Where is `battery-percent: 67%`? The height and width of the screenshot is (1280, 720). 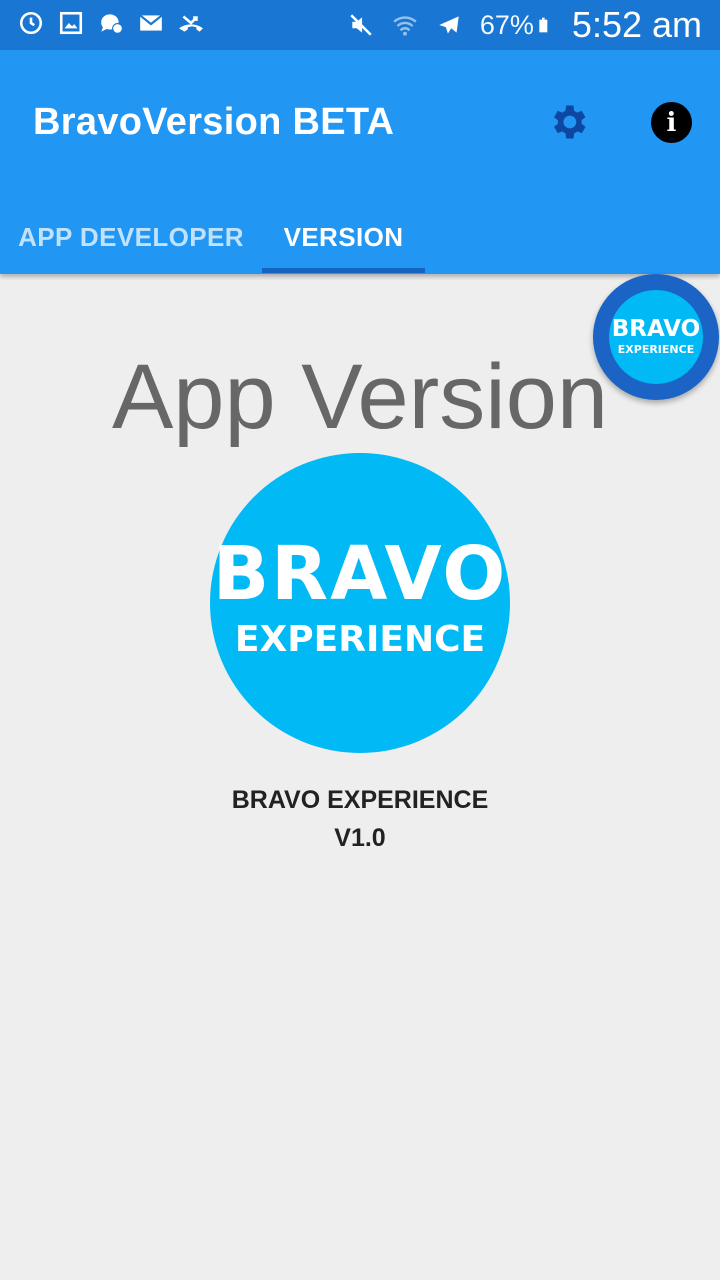
battery-percent: 67% is located at coordinates (506, 24).